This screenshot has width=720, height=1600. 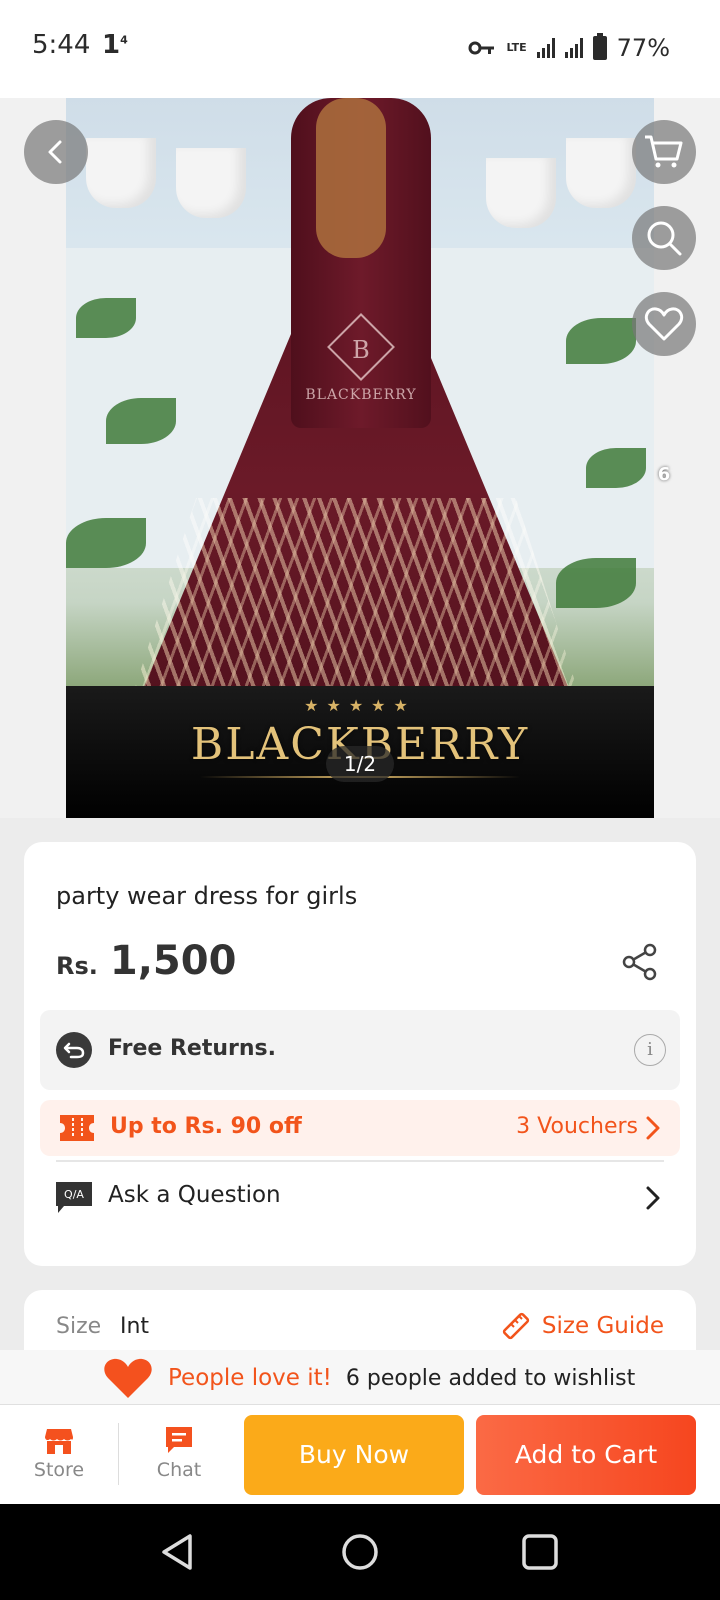 I want to click on wishlist-count: 6, so click(x=664, y=474).